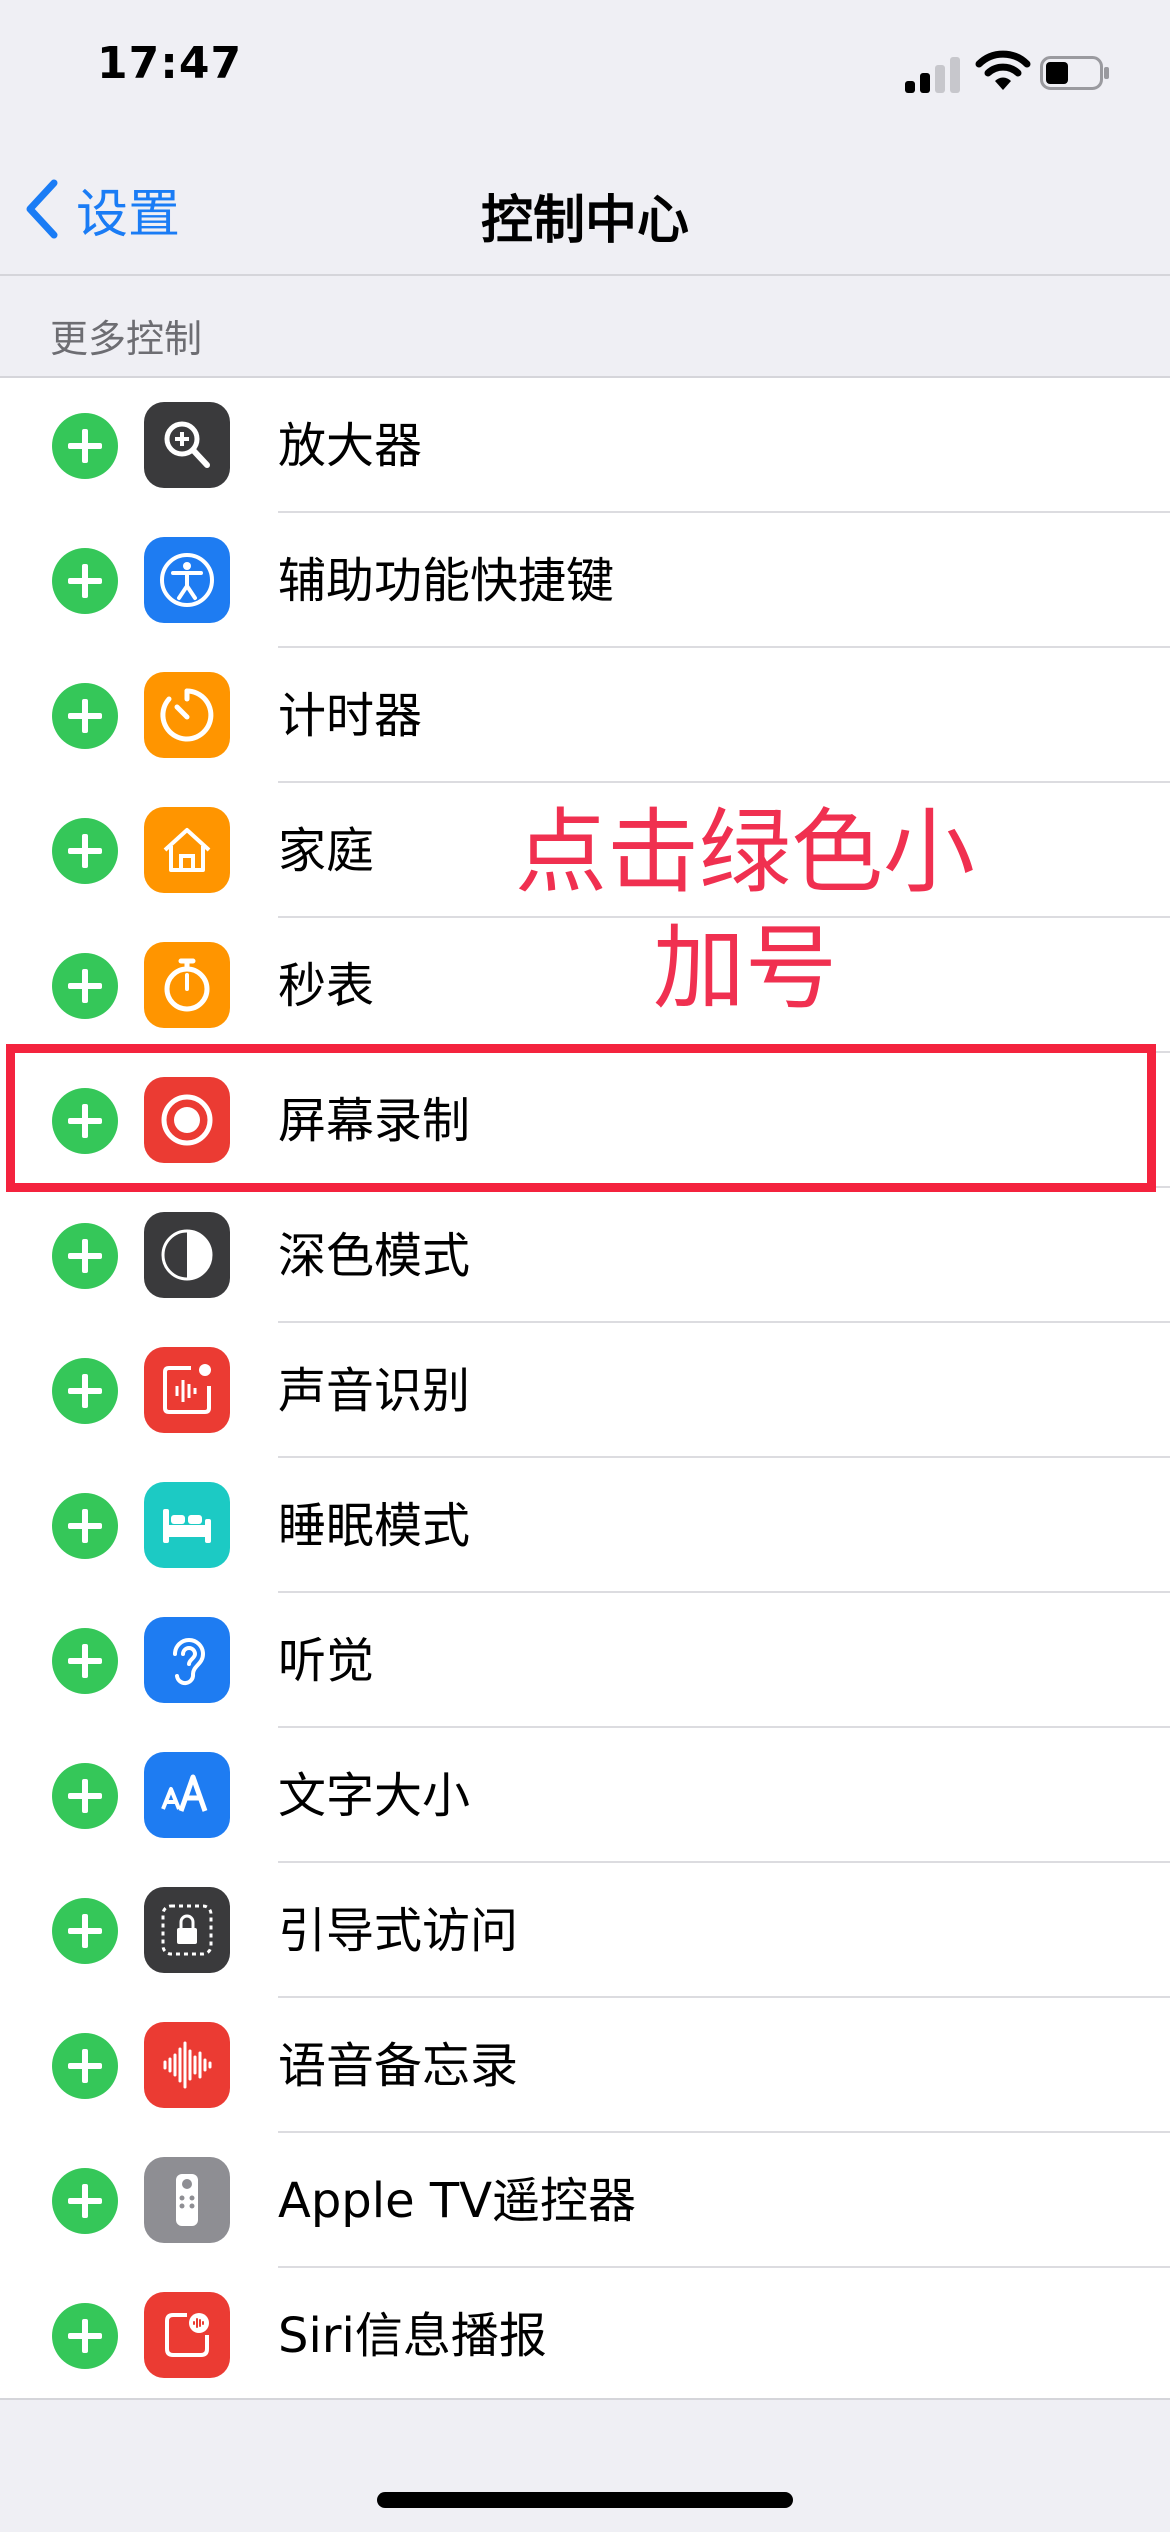 This screenshot has height=2532, width=1170. What do you see at coordinates (374, 1796) in the screenshot?
I see `list-item-label: 文字大小` at bounding box center [374, 1796].